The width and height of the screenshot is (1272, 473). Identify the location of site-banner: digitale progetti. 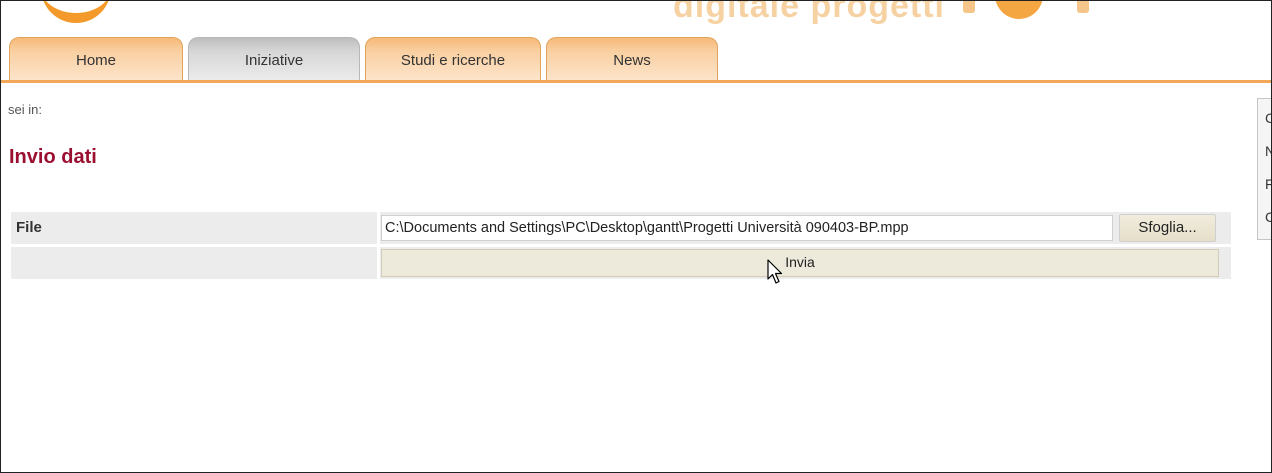
(636, 18).